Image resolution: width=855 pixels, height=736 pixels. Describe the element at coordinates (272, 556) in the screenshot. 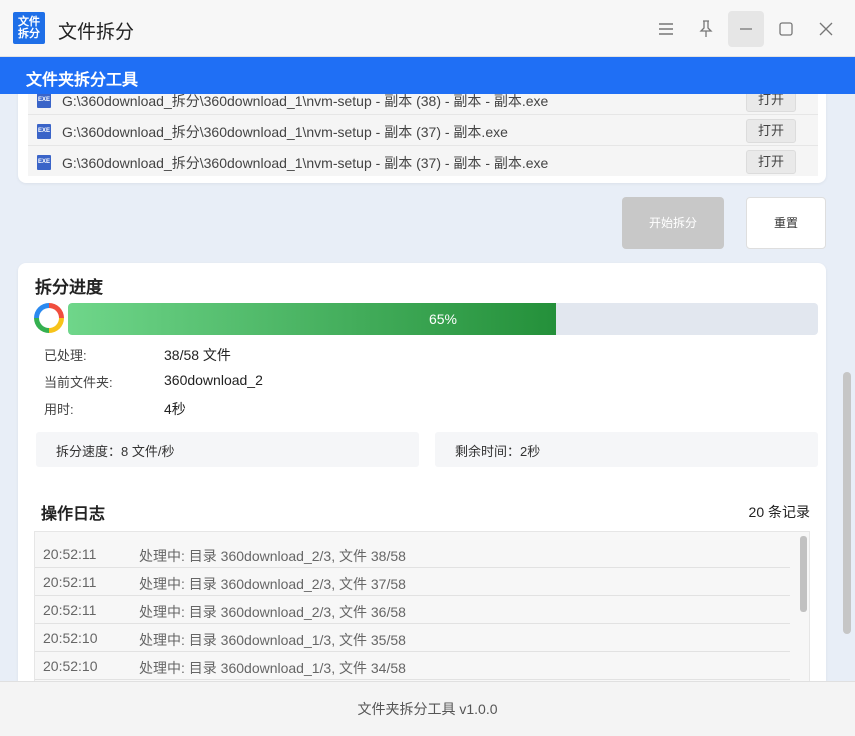

I see `log-message: 处理中: 目录 360download_2/3, 文件 38/58` at that location.